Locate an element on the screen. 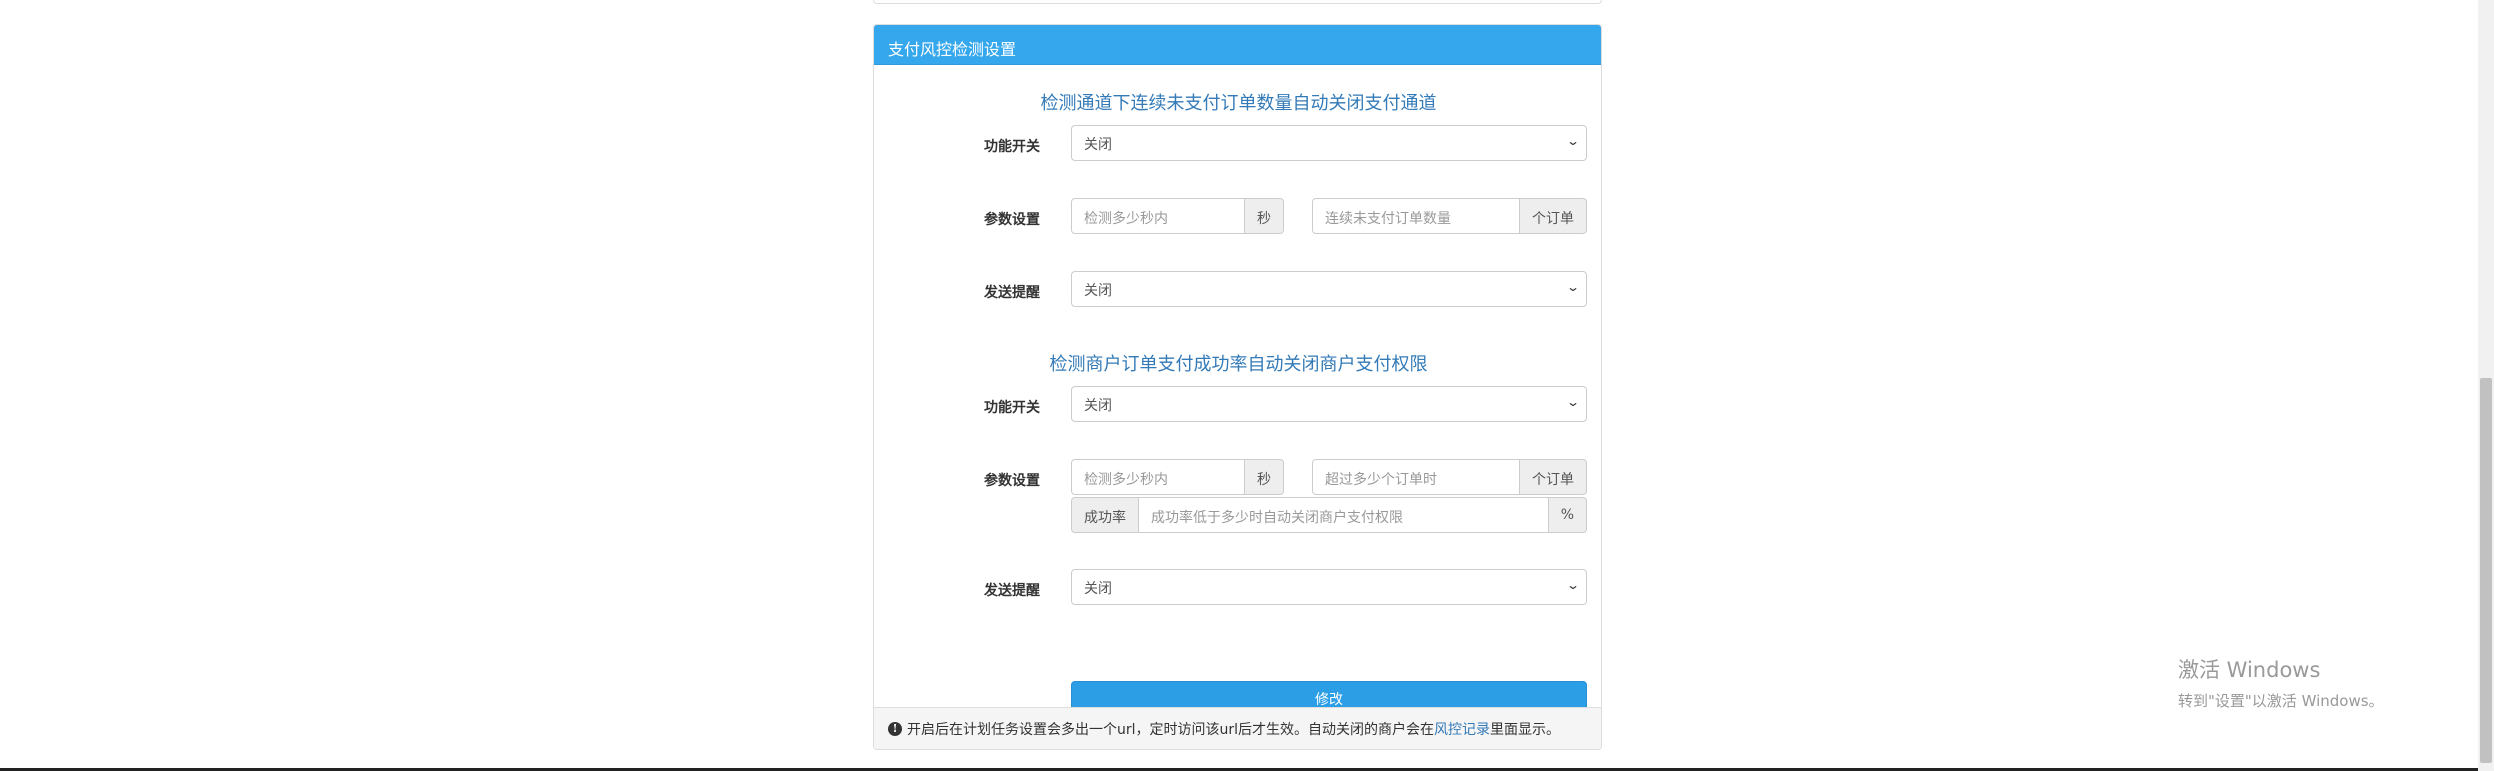 The height and width of the screenshot is (771, 2494). section1-switch-label: 功能开关 is located at coordinates (1012, 147).